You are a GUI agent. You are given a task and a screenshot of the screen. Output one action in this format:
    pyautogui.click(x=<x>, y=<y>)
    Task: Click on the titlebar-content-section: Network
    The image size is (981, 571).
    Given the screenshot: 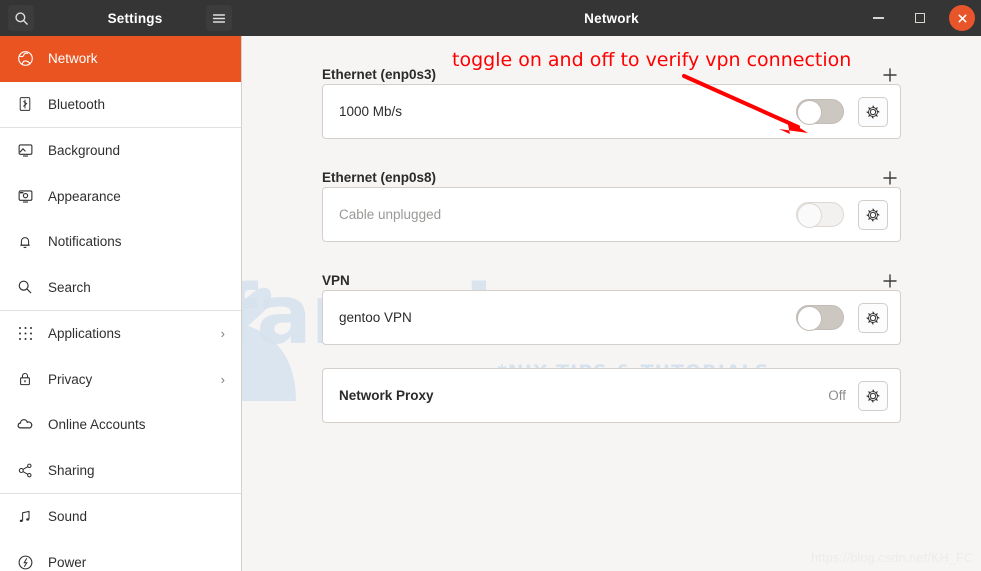 What is the action you would take?
    pyautogui.click(x=611, y=18)
    